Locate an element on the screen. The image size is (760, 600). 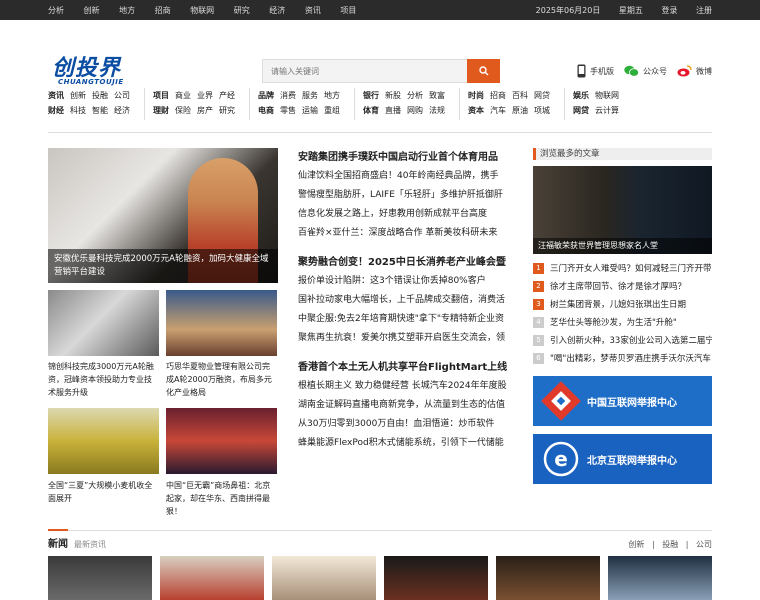
article-caption: 中国“巨无霸”商场鼻祖：北京起家，却在华东、西南拼得最狠！ is located at coordinates (221, 498).